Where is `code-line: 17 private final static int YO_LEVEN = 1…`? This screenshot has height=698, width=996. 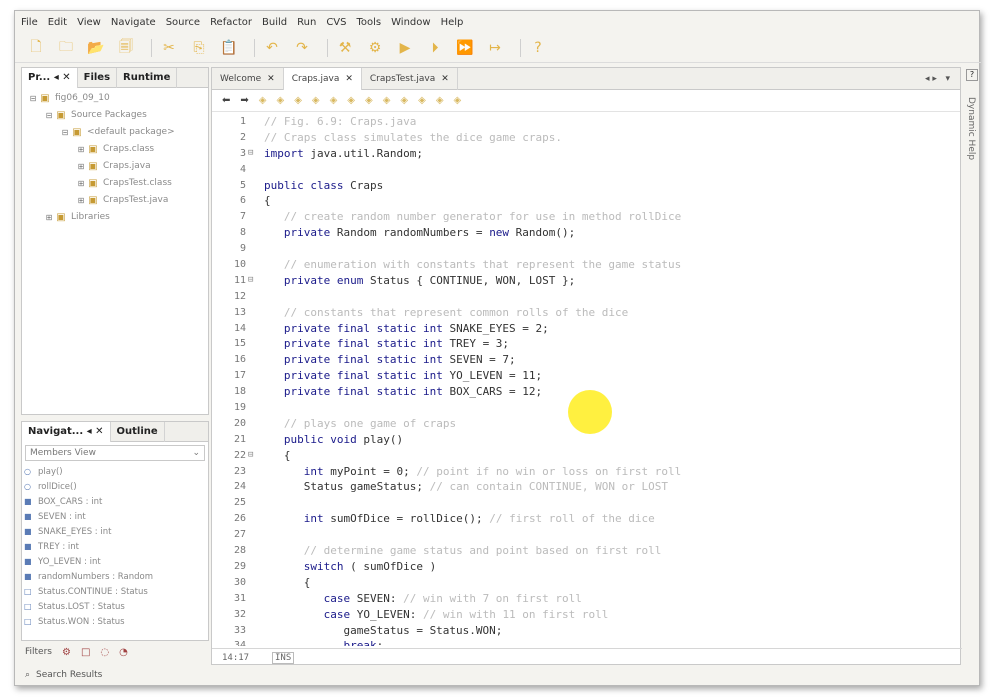
code-line: 17 private final static int YO_LEVEN = 1… is located at coordinates (587, 376).